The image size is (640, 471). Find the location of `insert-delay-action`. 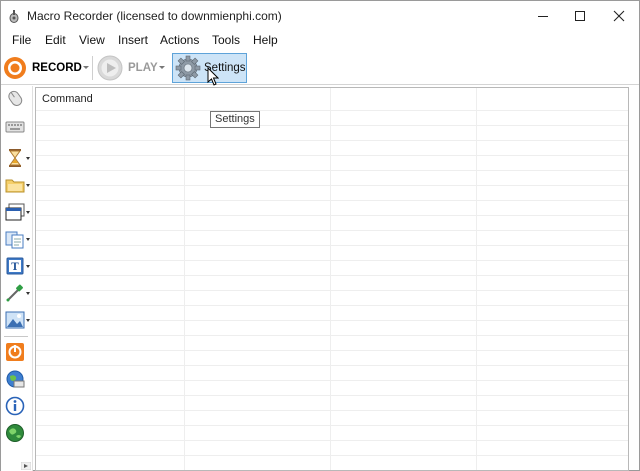

insert-delay-action is located at coordinates (18, 158).